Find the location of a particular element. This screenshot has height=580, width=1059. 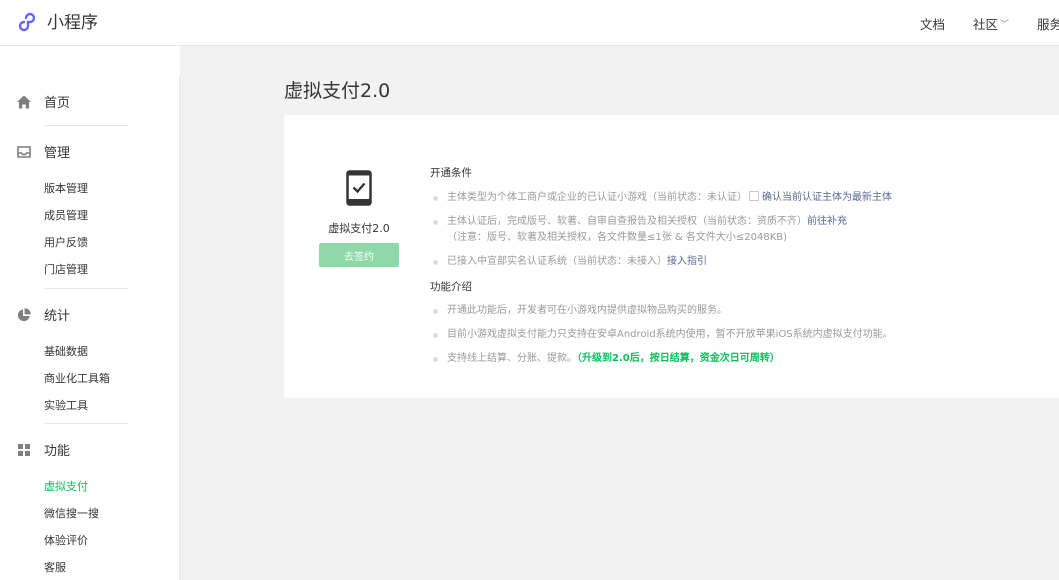

intro-text: 支持线上结算、分账、提款。 is located at coordinates (512, 358).